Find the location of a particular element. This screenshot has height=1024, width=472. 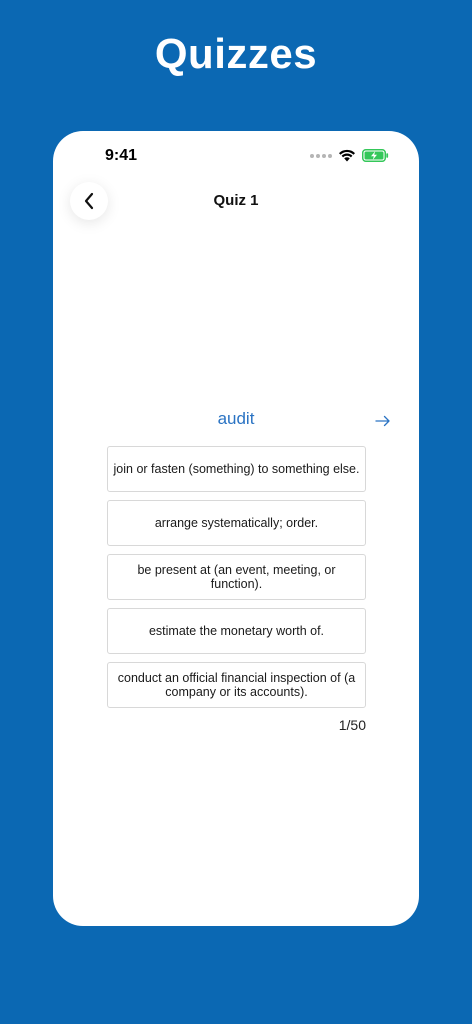

wifi-icon is located at coordinates (347, 155).